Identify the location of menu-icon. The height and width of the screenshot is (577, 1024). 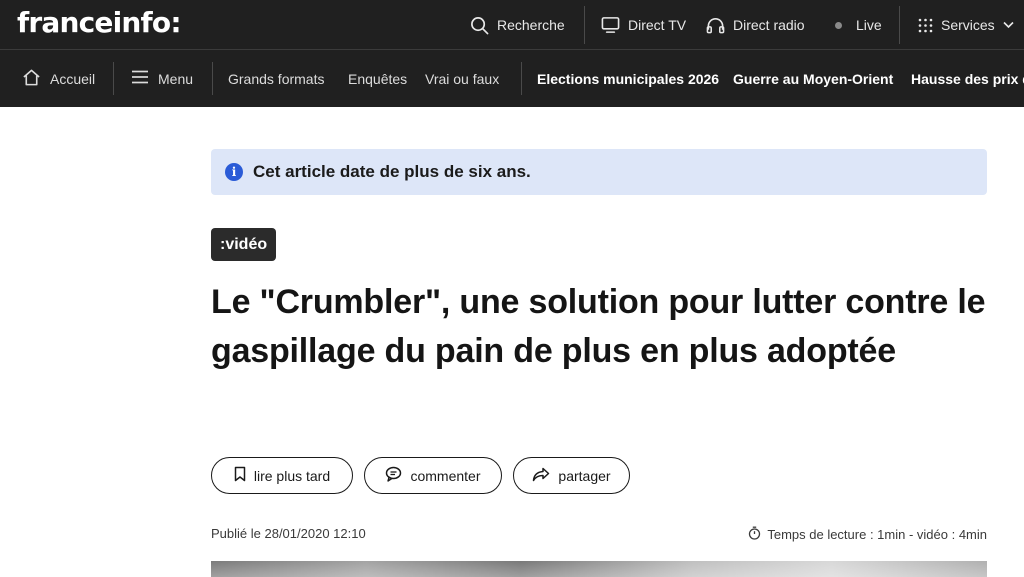
(140, 78).